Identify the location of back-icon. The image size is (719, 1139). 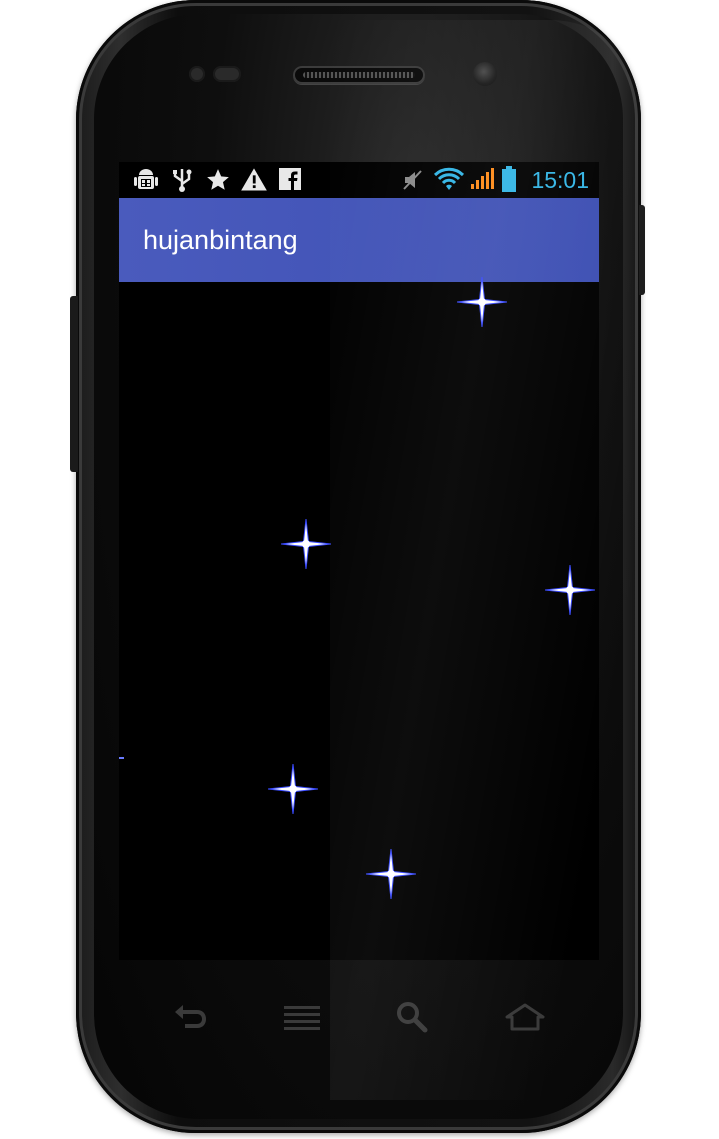
(190, 1016).